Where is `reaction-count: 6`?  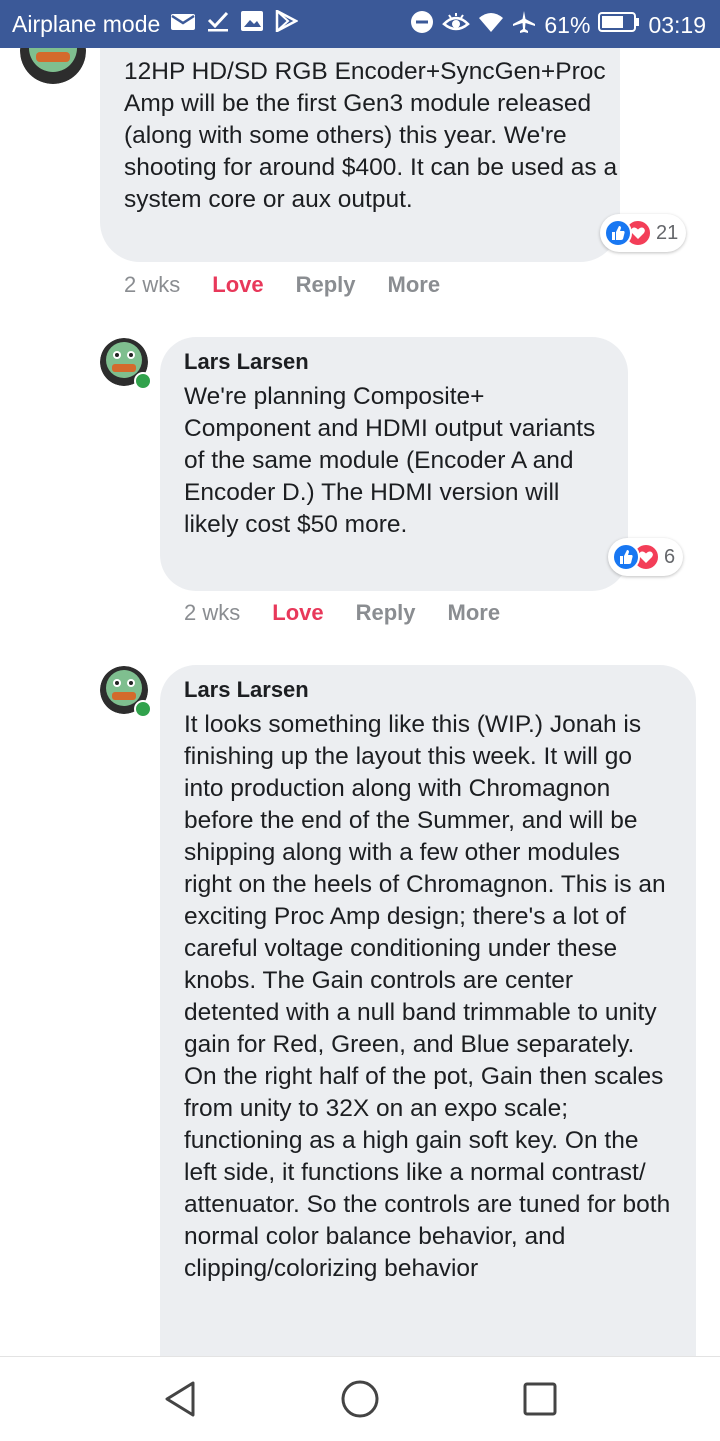 reaction-count: 6 is located at coordinates (670, 556).